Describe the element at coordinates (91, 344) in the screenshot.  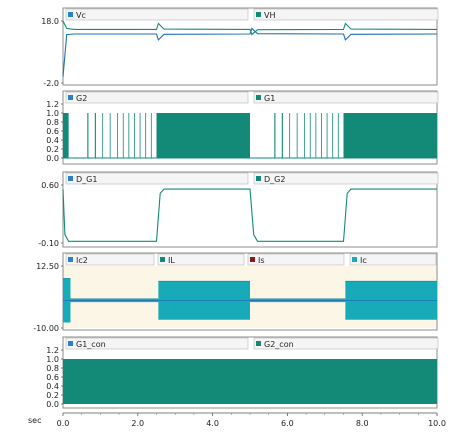
I see `legend-label-g1_con: G1_con` at that location.